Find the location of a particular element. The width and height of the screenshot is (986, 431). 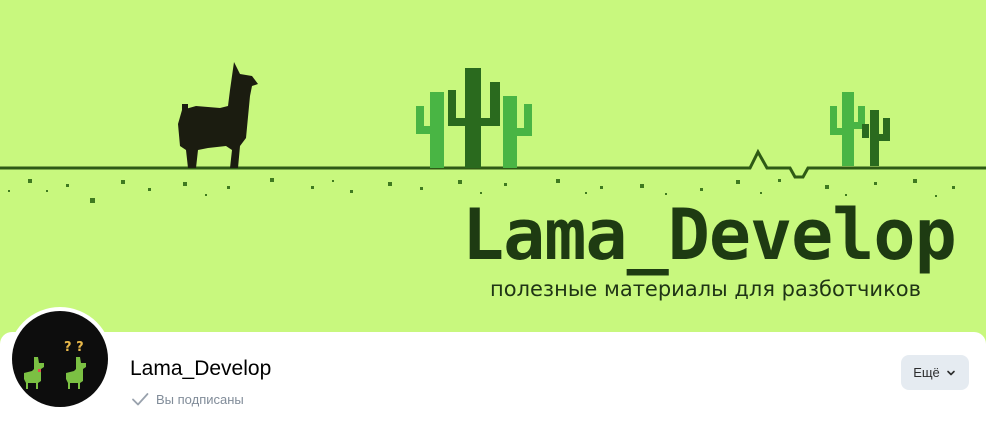

chevron-down-icon is located at coordinates (950, 372).